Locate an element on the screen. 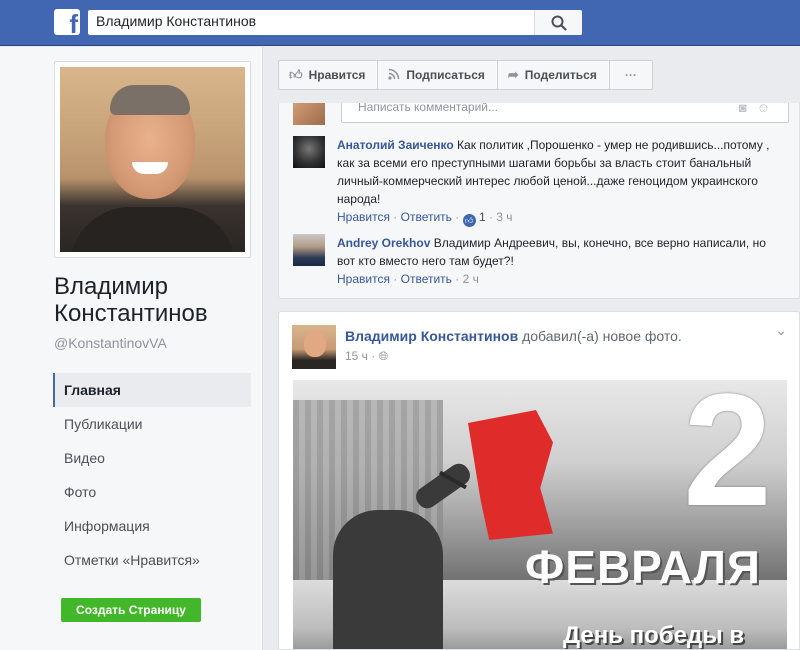 This screenshot has width=800, height=650. post-time: 15 ч is located at coordinates (356, 356).